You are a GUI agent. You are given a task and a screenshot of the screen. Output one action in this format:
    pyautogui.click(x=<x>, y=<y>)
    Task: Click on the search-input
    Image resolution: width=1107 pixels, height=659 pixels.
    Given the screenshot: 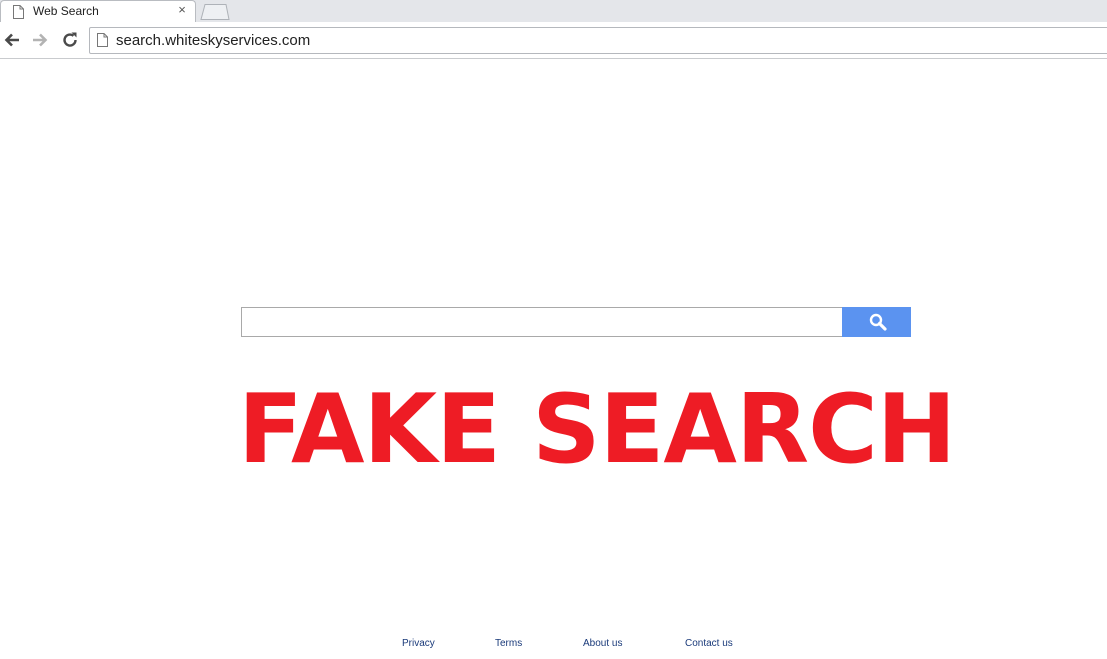 What is the action you would take?
    pyautogui.click(x=541, y=322)
    